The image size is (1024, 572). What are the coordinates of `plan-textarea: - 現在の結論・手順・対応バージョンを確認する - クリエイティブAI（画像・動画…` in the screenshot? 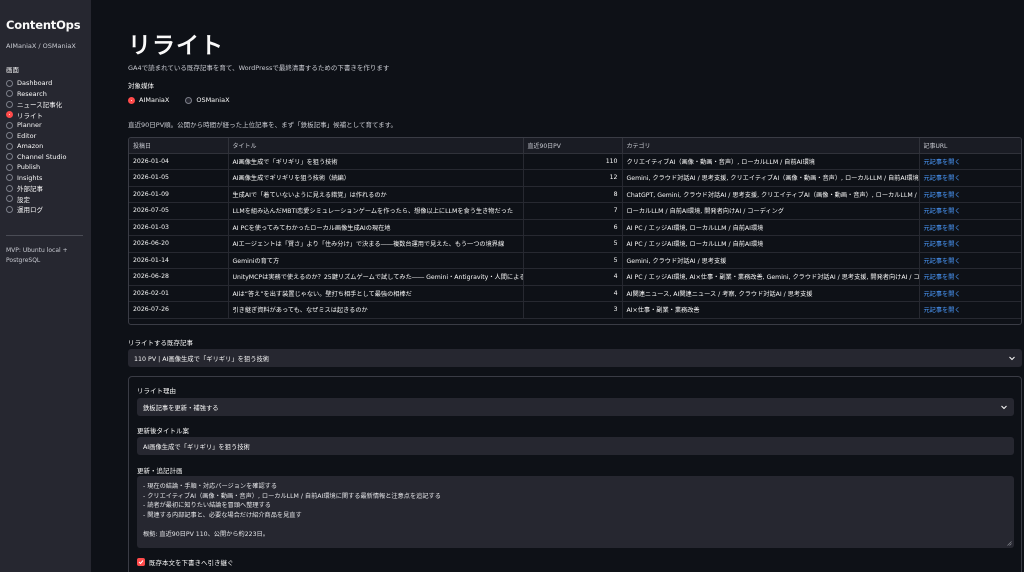 It's located at (575, 512).